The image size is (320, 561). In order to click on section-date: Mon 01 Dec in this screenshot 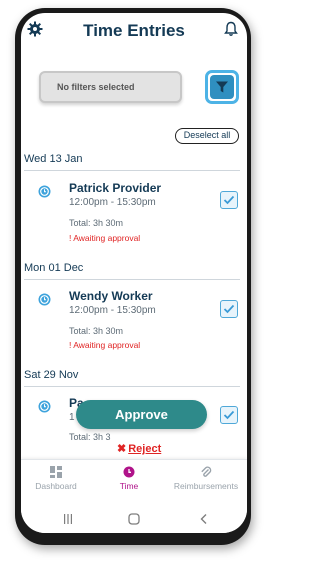, I will do `click(54, 268)`.